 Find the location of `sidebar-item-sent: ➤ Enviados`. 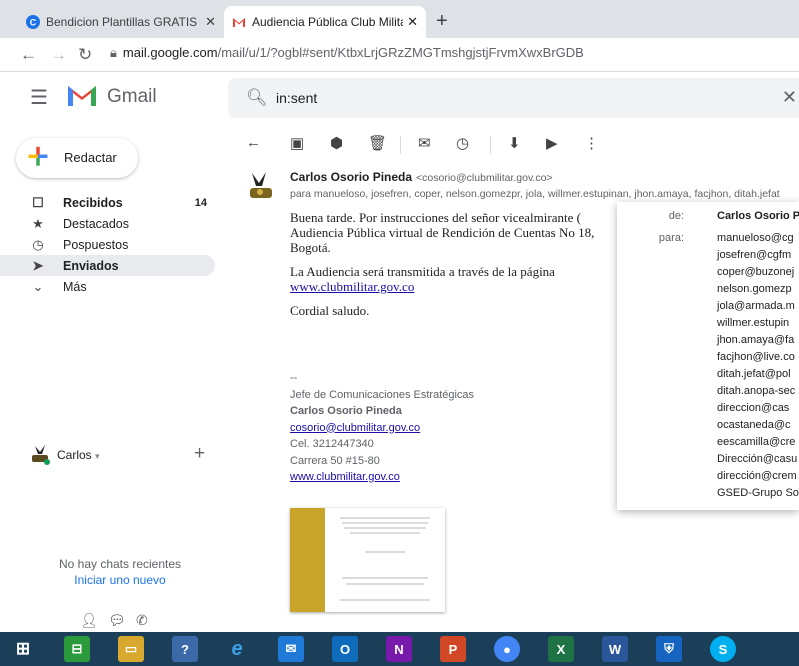

sidebar-item-sent: ➤ Enviados is located at coordinates (107, 265).